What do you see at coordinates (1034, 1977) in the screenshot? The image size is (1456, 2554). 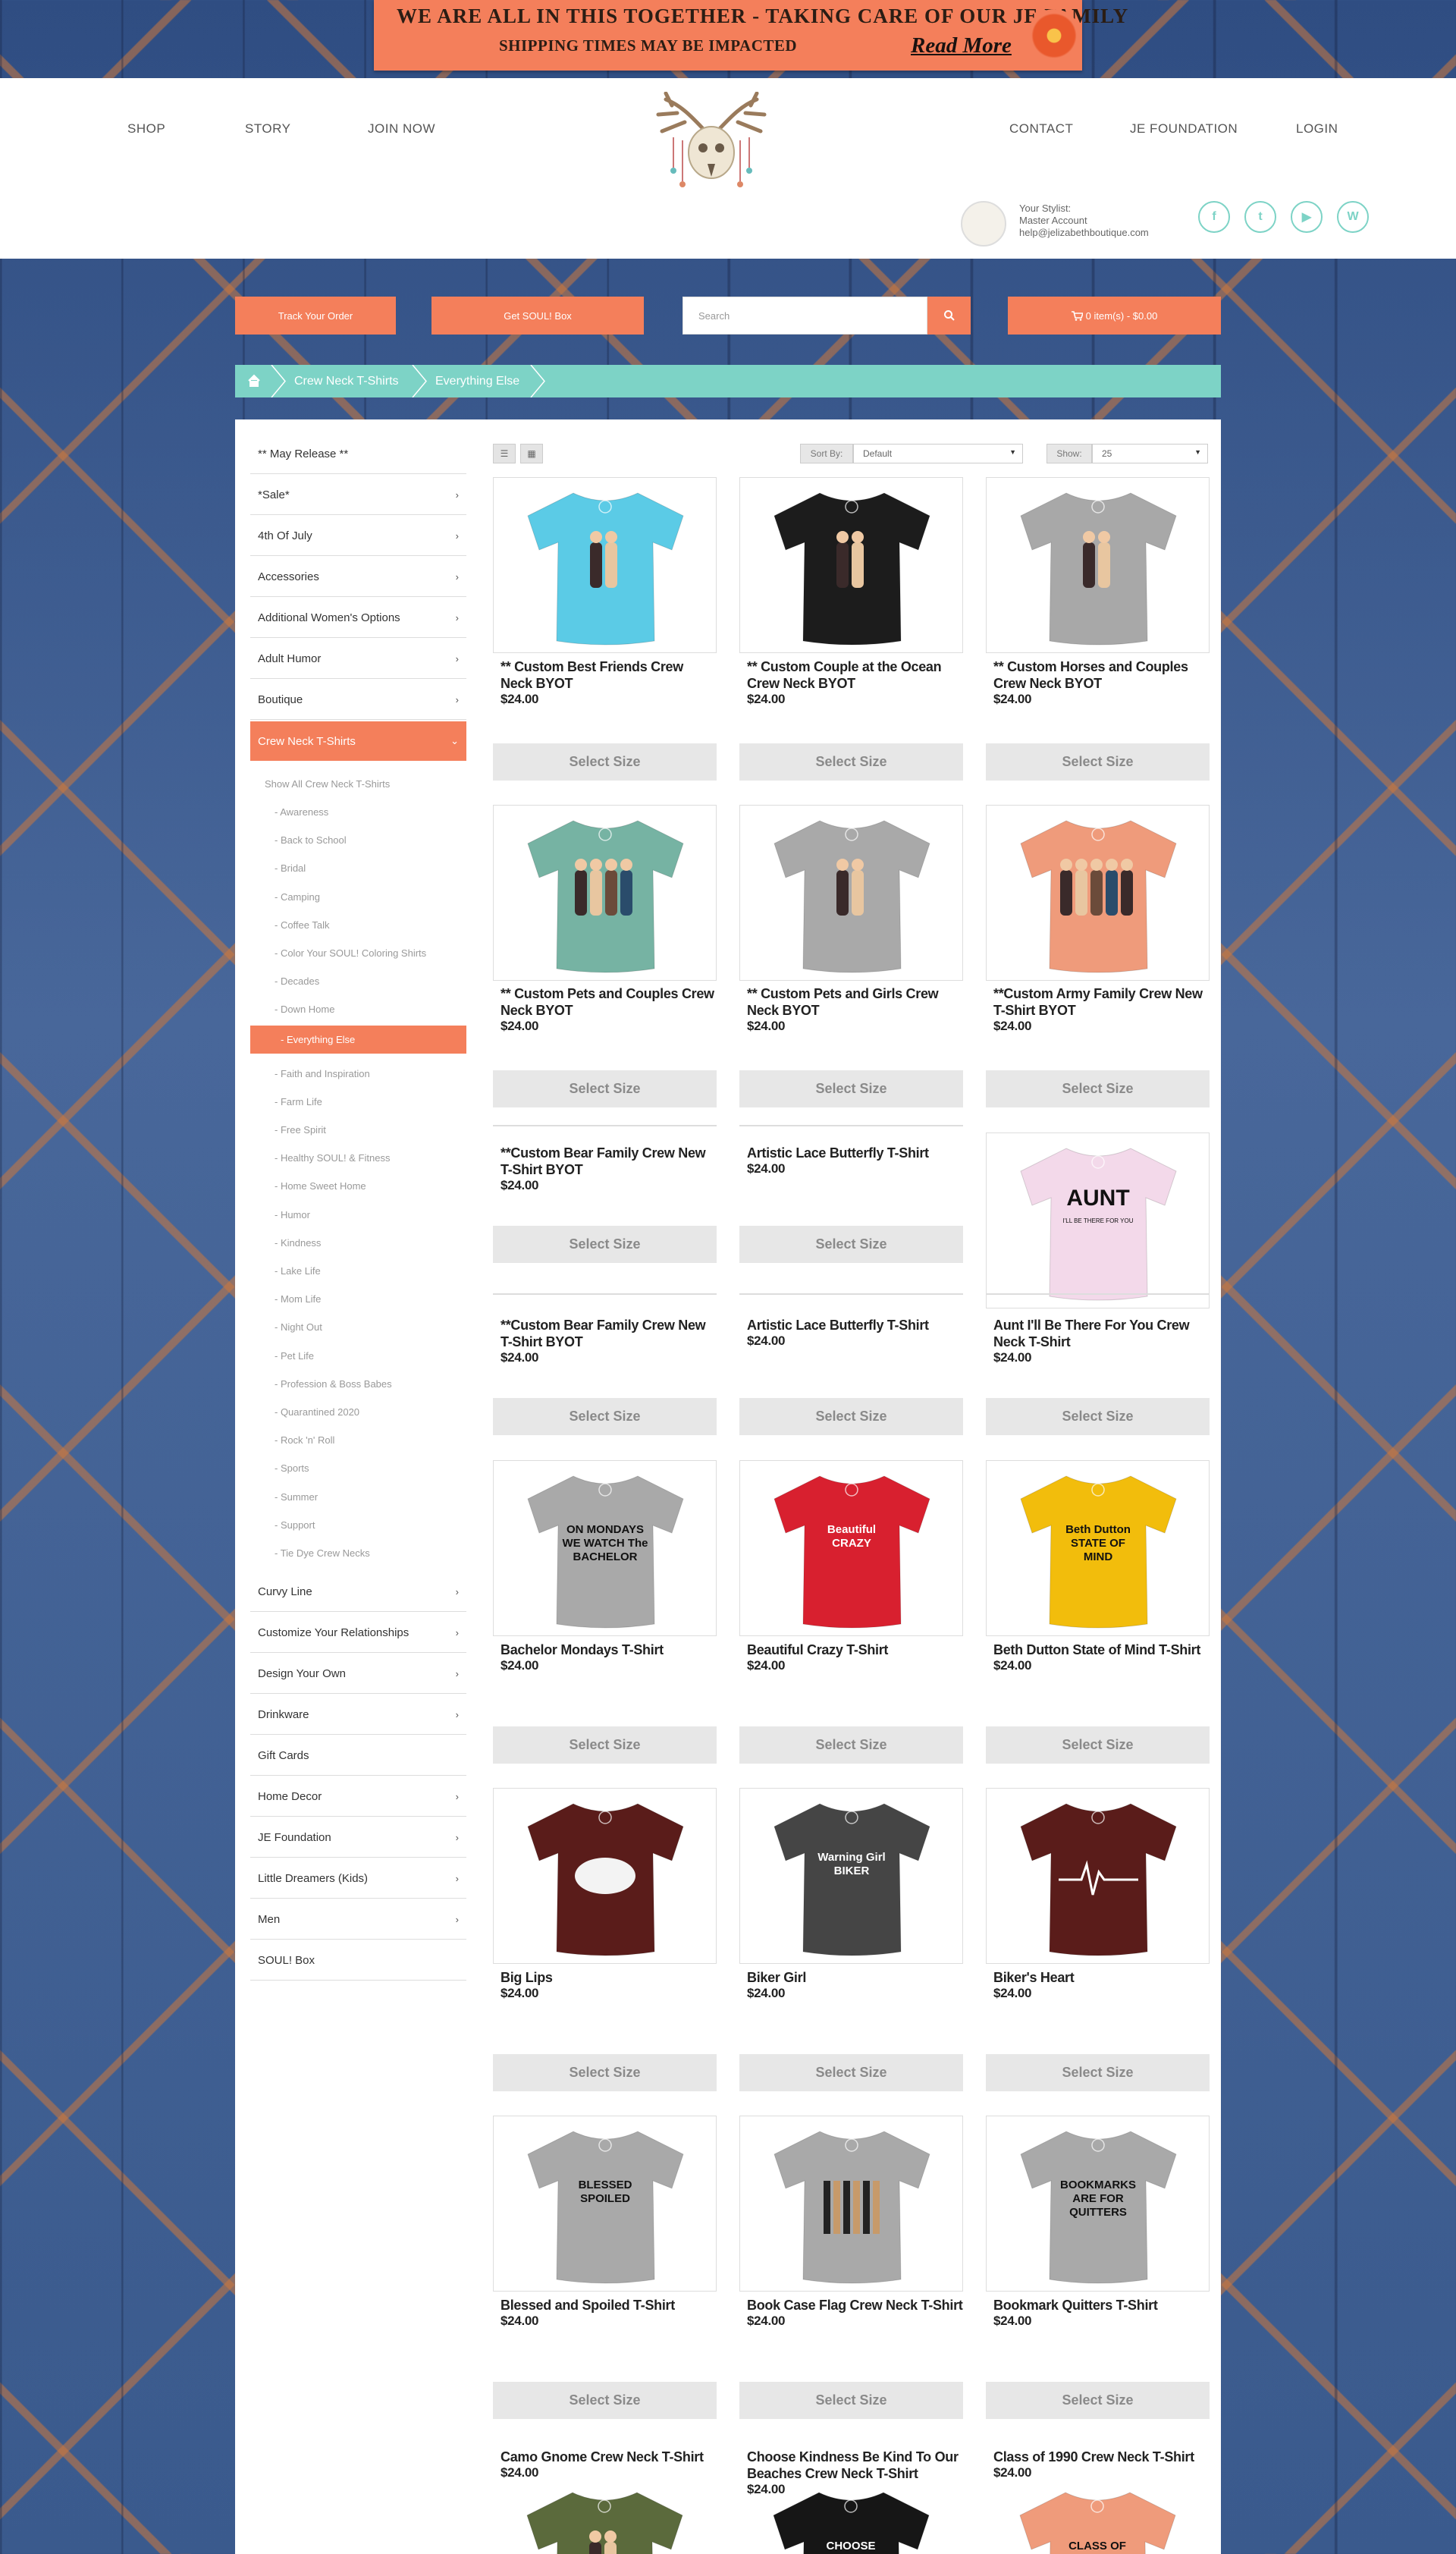 I see `product-name: Biker's Heart` at bounding box center [1034, 1977].